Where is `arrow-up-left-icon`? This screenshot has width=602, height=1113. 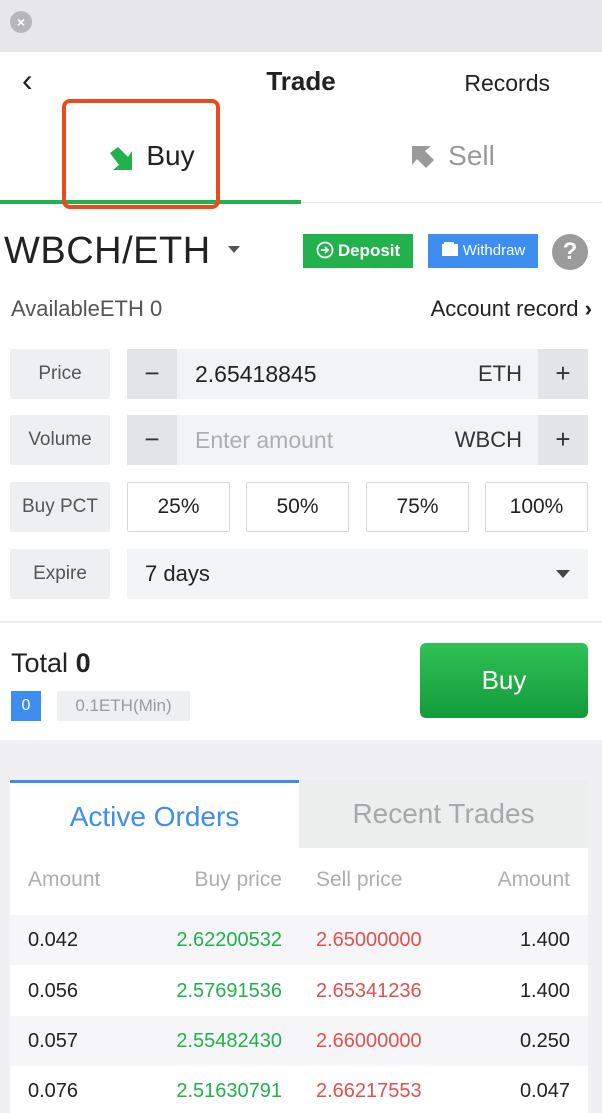 arrow-up-left-icon is located at coordinates (423, 156).